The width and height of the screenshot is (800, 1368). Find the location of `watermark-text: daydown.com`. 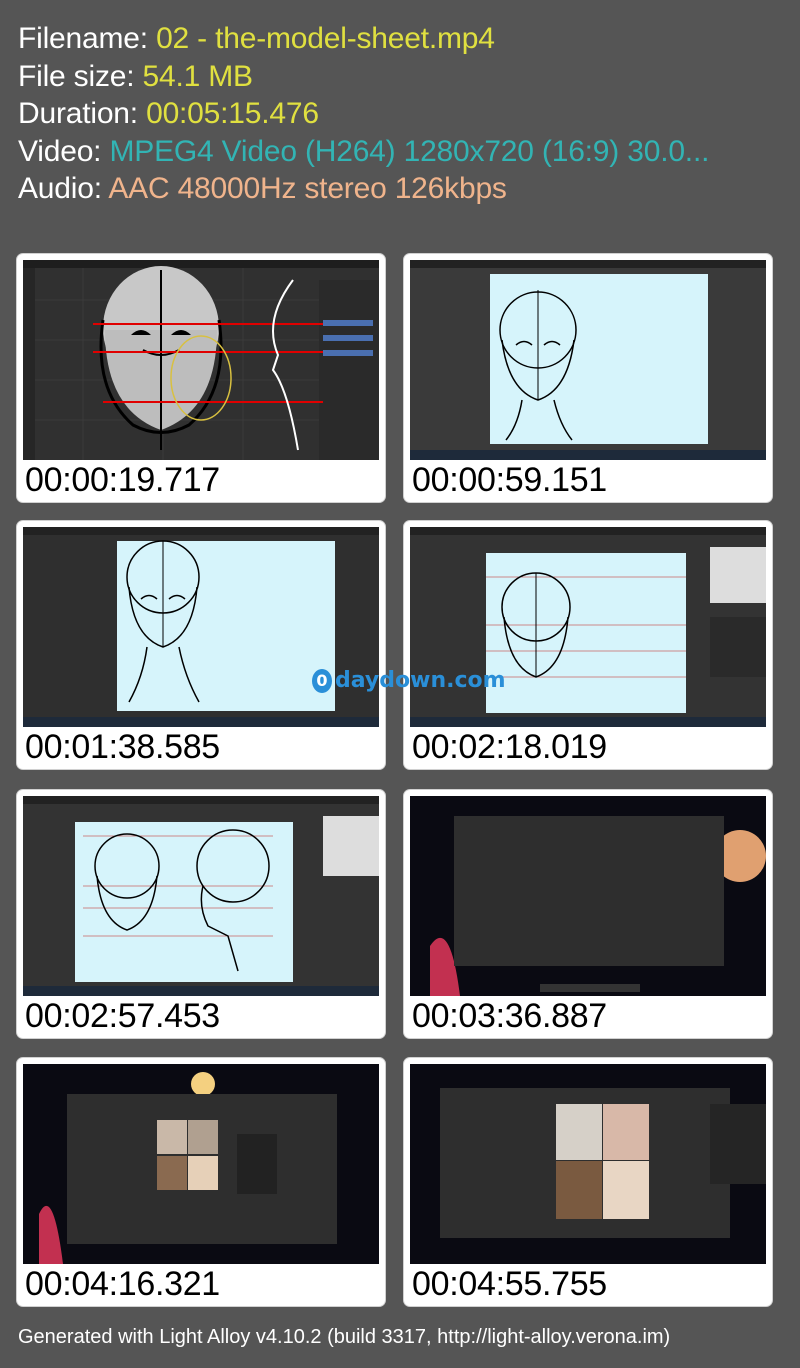

watermark-text: daydown.com is located at coordinates (420, 680).